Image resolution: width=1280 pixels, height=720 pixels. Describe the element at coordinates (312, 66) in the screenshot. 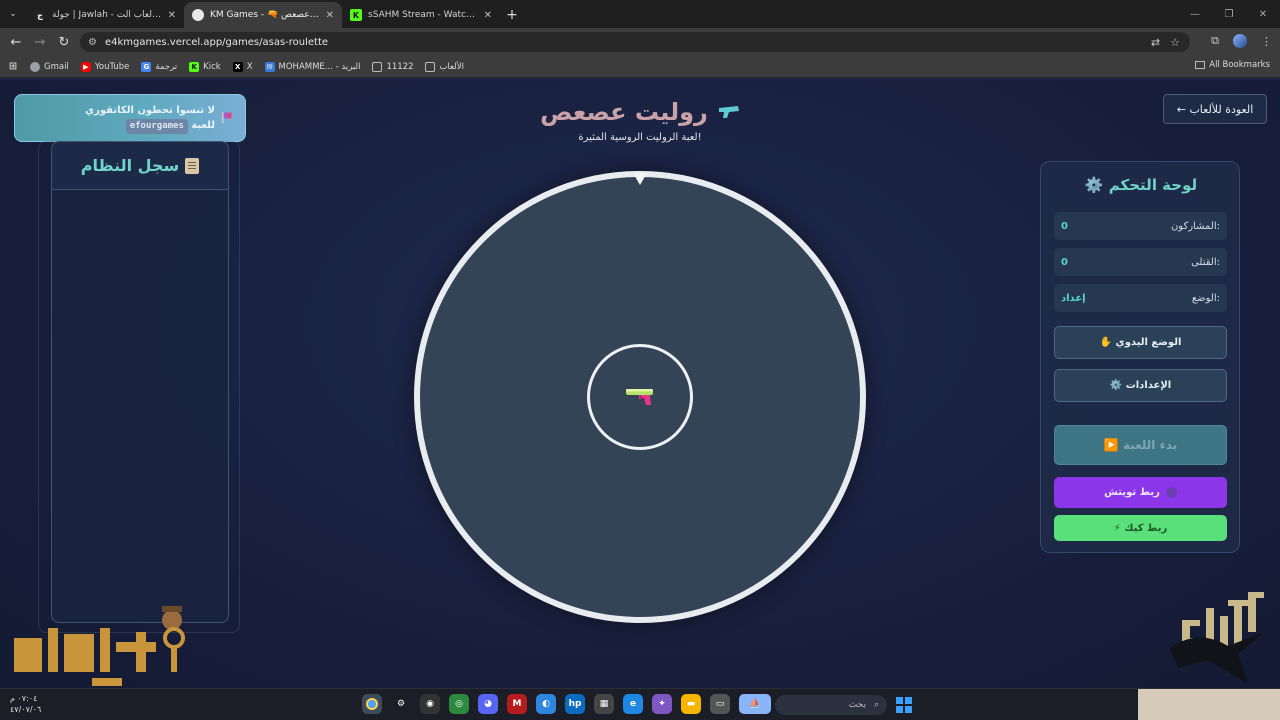

I see `bookmark-mail: ✉ MOHAMME... - البريد` at that location.